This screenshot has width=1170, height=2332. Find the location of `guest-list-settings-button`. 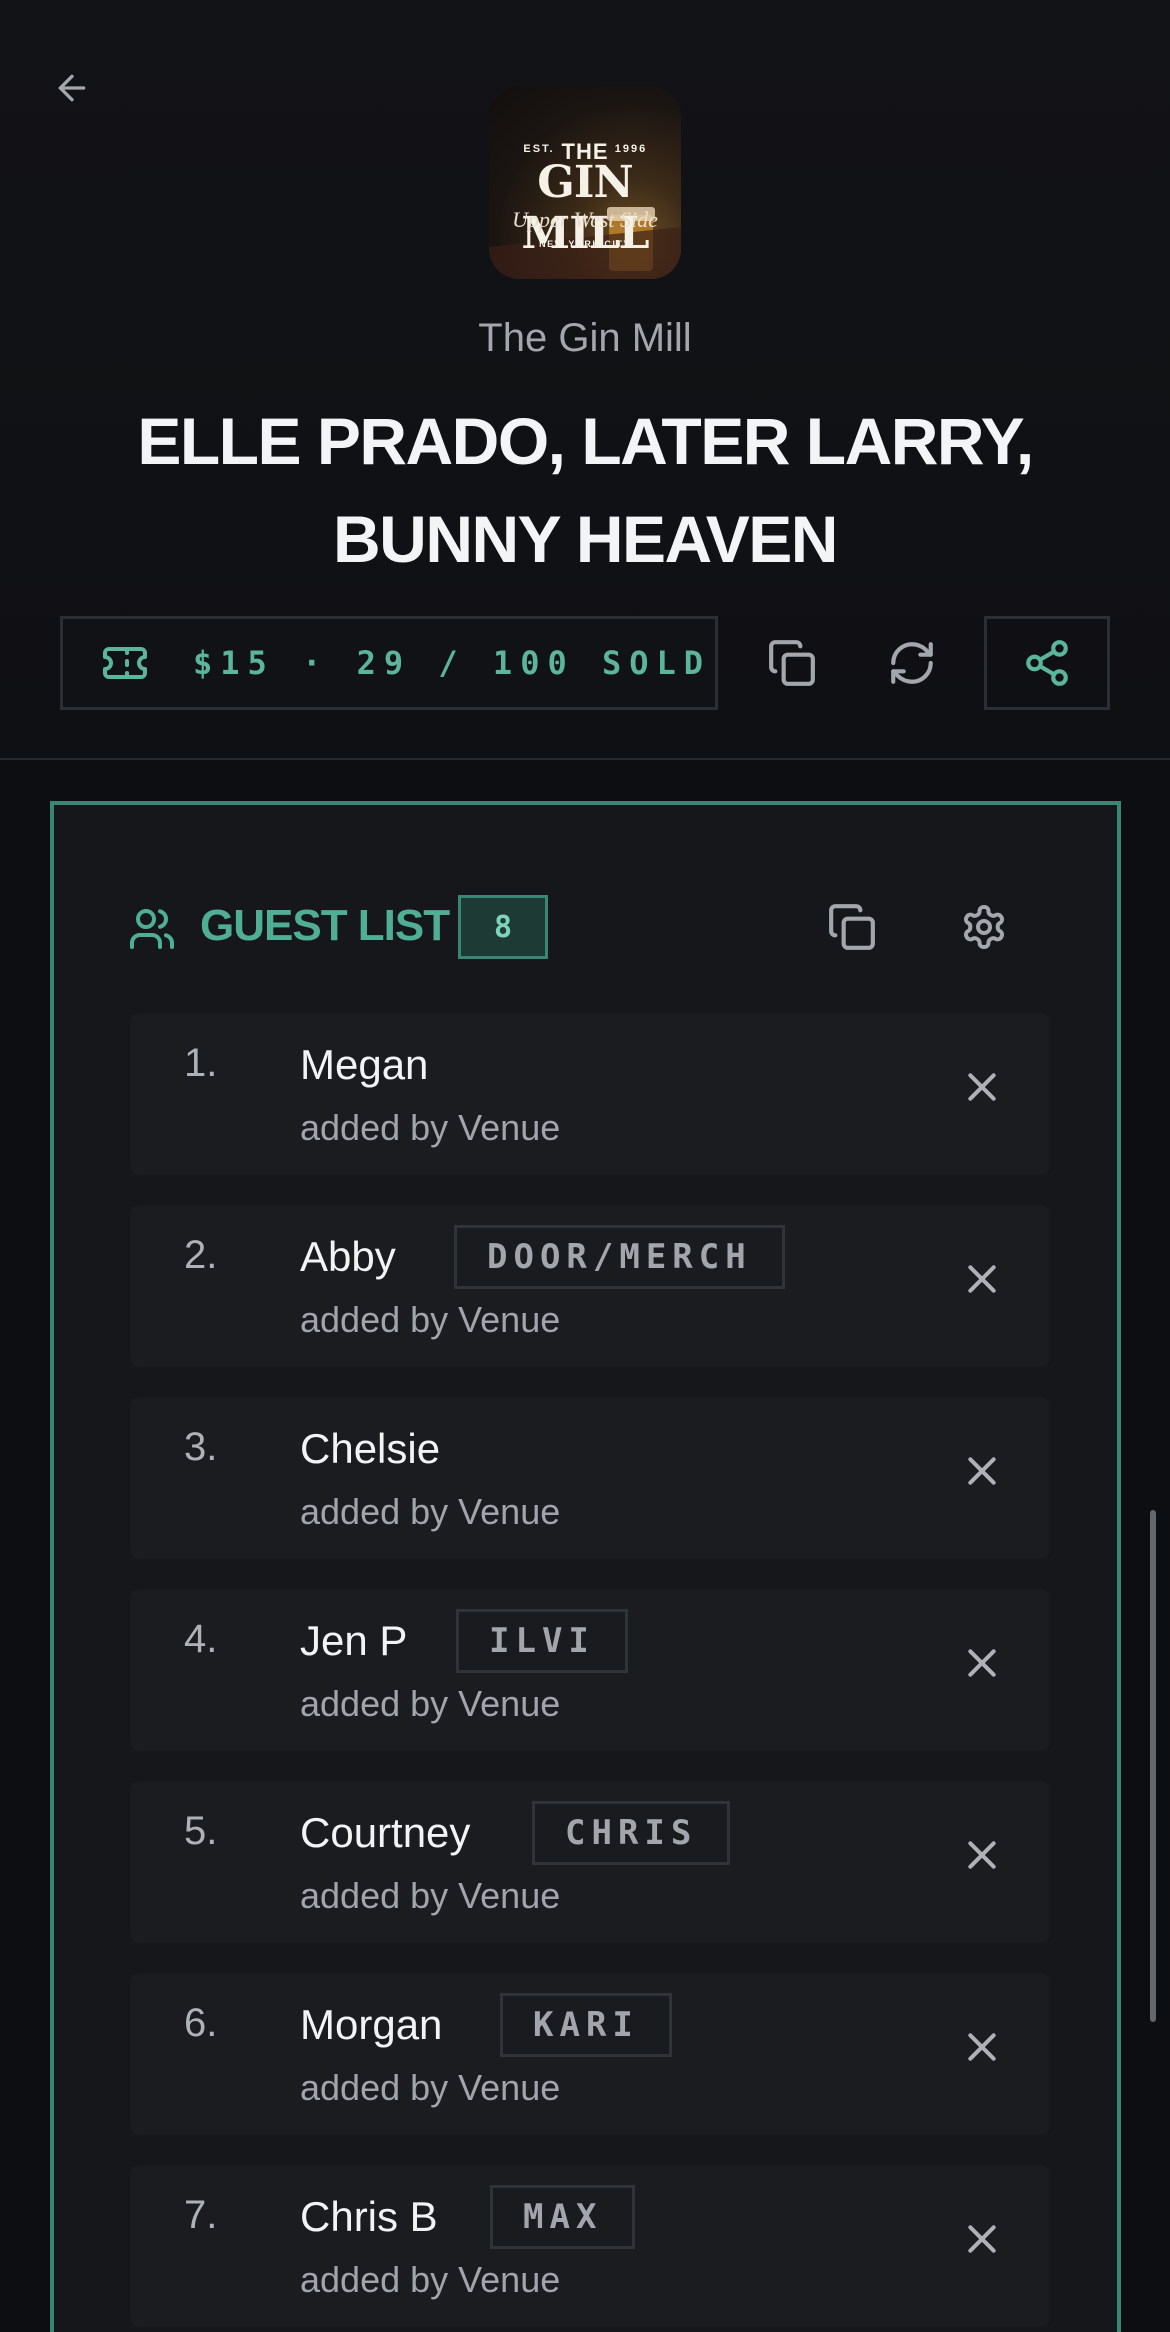

guest-list-settings-button is located at coordinates (984, 927).